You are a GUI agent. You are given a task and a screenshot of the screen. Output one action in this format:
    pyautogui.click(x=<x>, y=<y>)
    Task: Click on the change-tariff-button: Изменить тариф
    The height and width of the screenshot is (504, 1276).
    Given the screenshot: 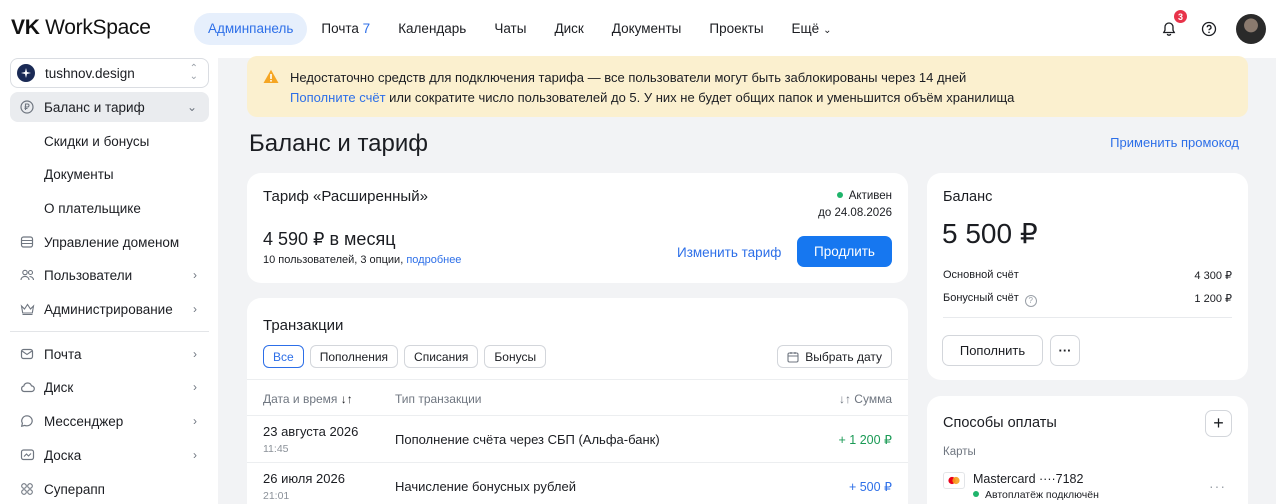 What is the action you would take?
    pyautogui.click(x=729, y=252)
    